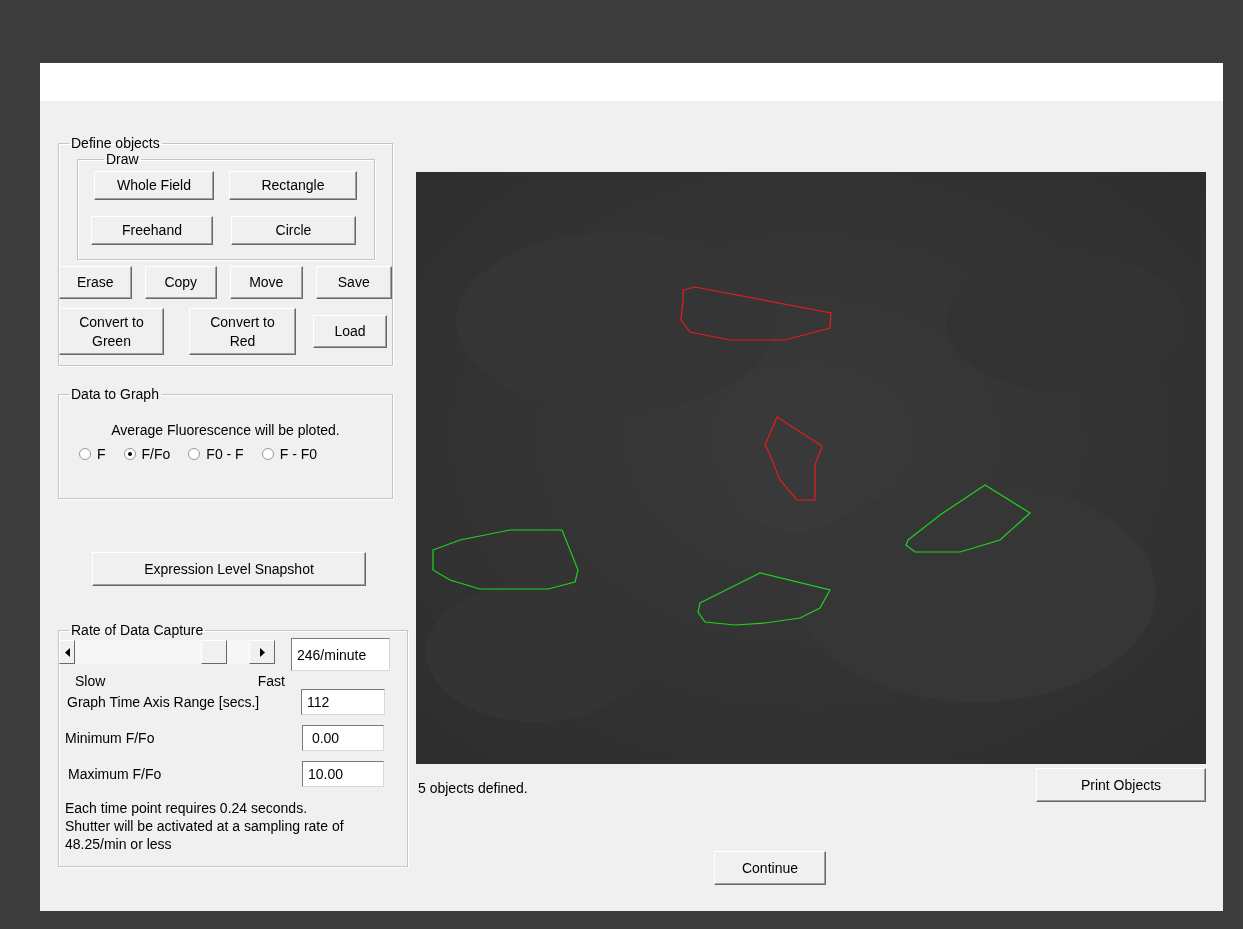 This screenshot has width=1243, height=929. Describe the element at coordinates (266, 282) in the screenshot. I see `action-button: Move` at that location.